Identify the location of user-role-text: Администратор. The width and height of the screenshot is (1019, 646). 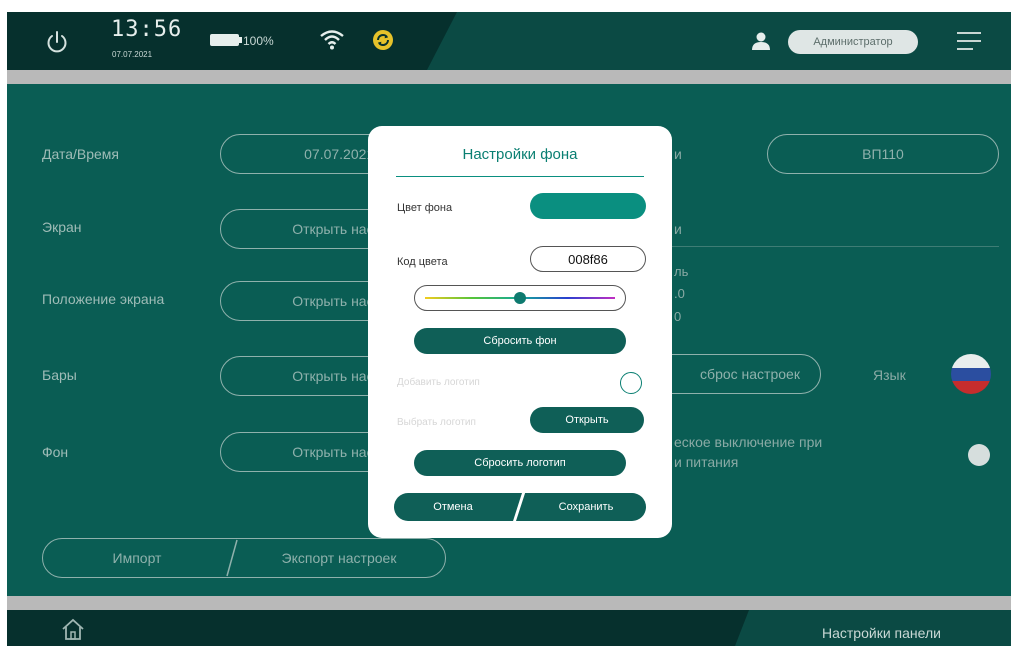
(853, 42).